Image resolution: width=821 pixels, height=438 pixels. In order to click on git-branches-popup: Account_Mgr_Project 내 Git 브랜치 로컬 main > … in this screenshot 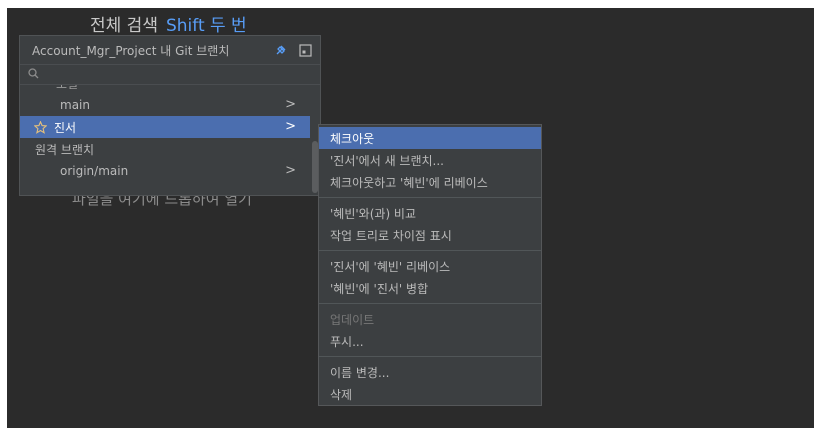, I will do `click(170, 115)`.